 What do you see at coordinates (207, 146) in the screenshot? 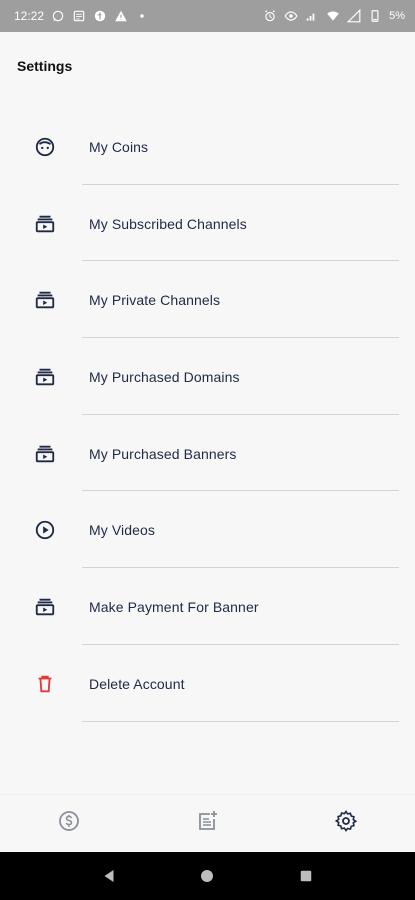
I see `settings-item-my-coins: My Coins` at bounding box center [207, 146].